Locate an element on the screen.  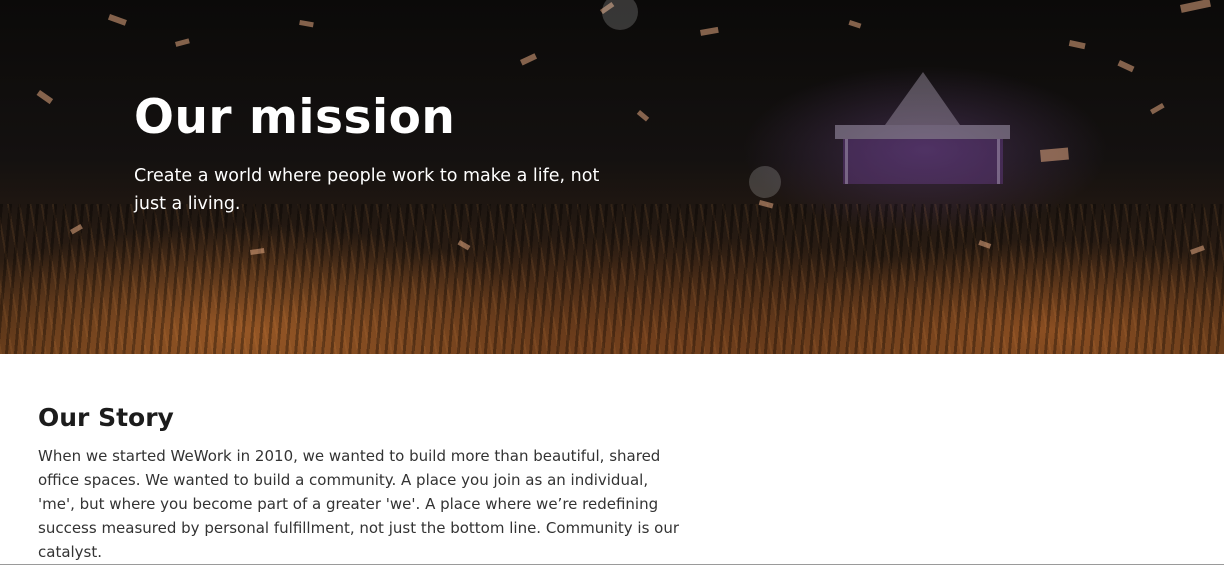
story-title: Our Story is located at coordinates (106, 417).